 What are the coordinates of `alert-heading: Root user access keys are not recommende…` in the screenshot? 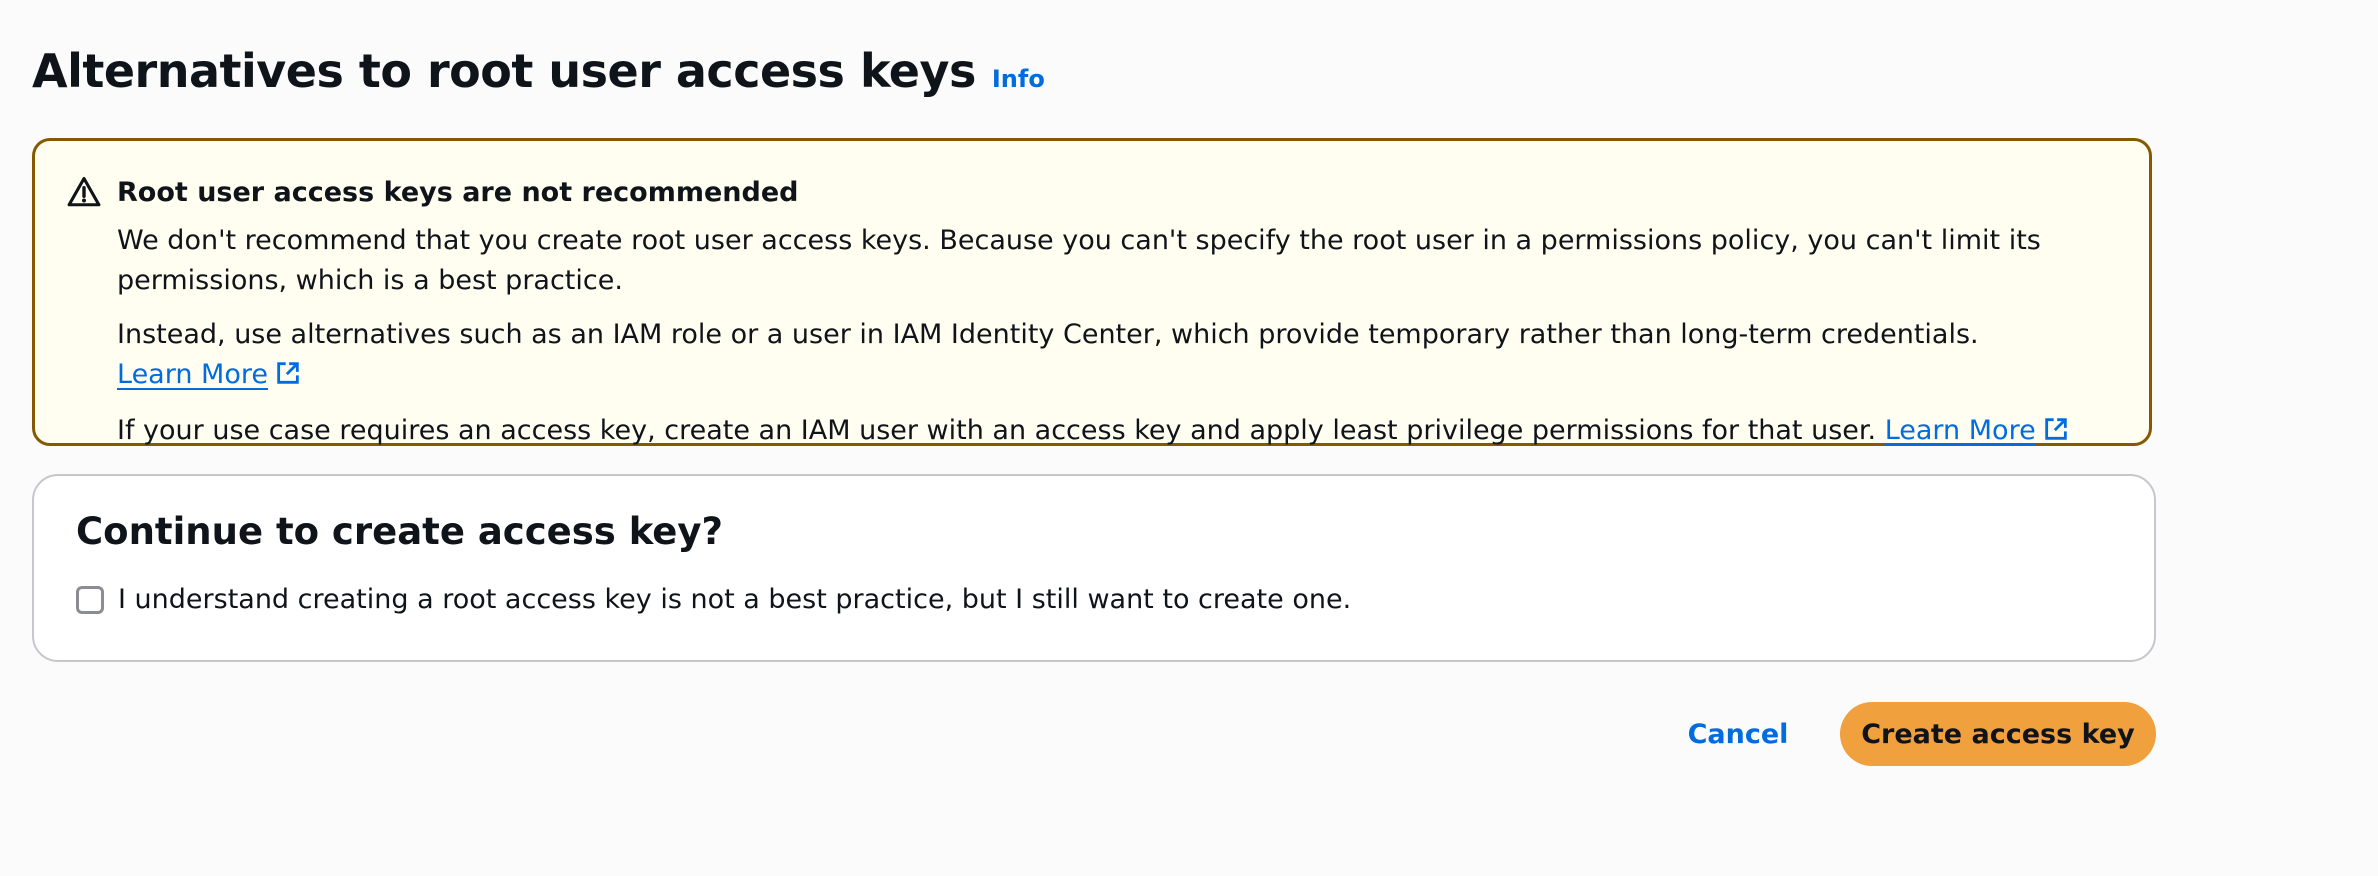 It's located at (458, 192).